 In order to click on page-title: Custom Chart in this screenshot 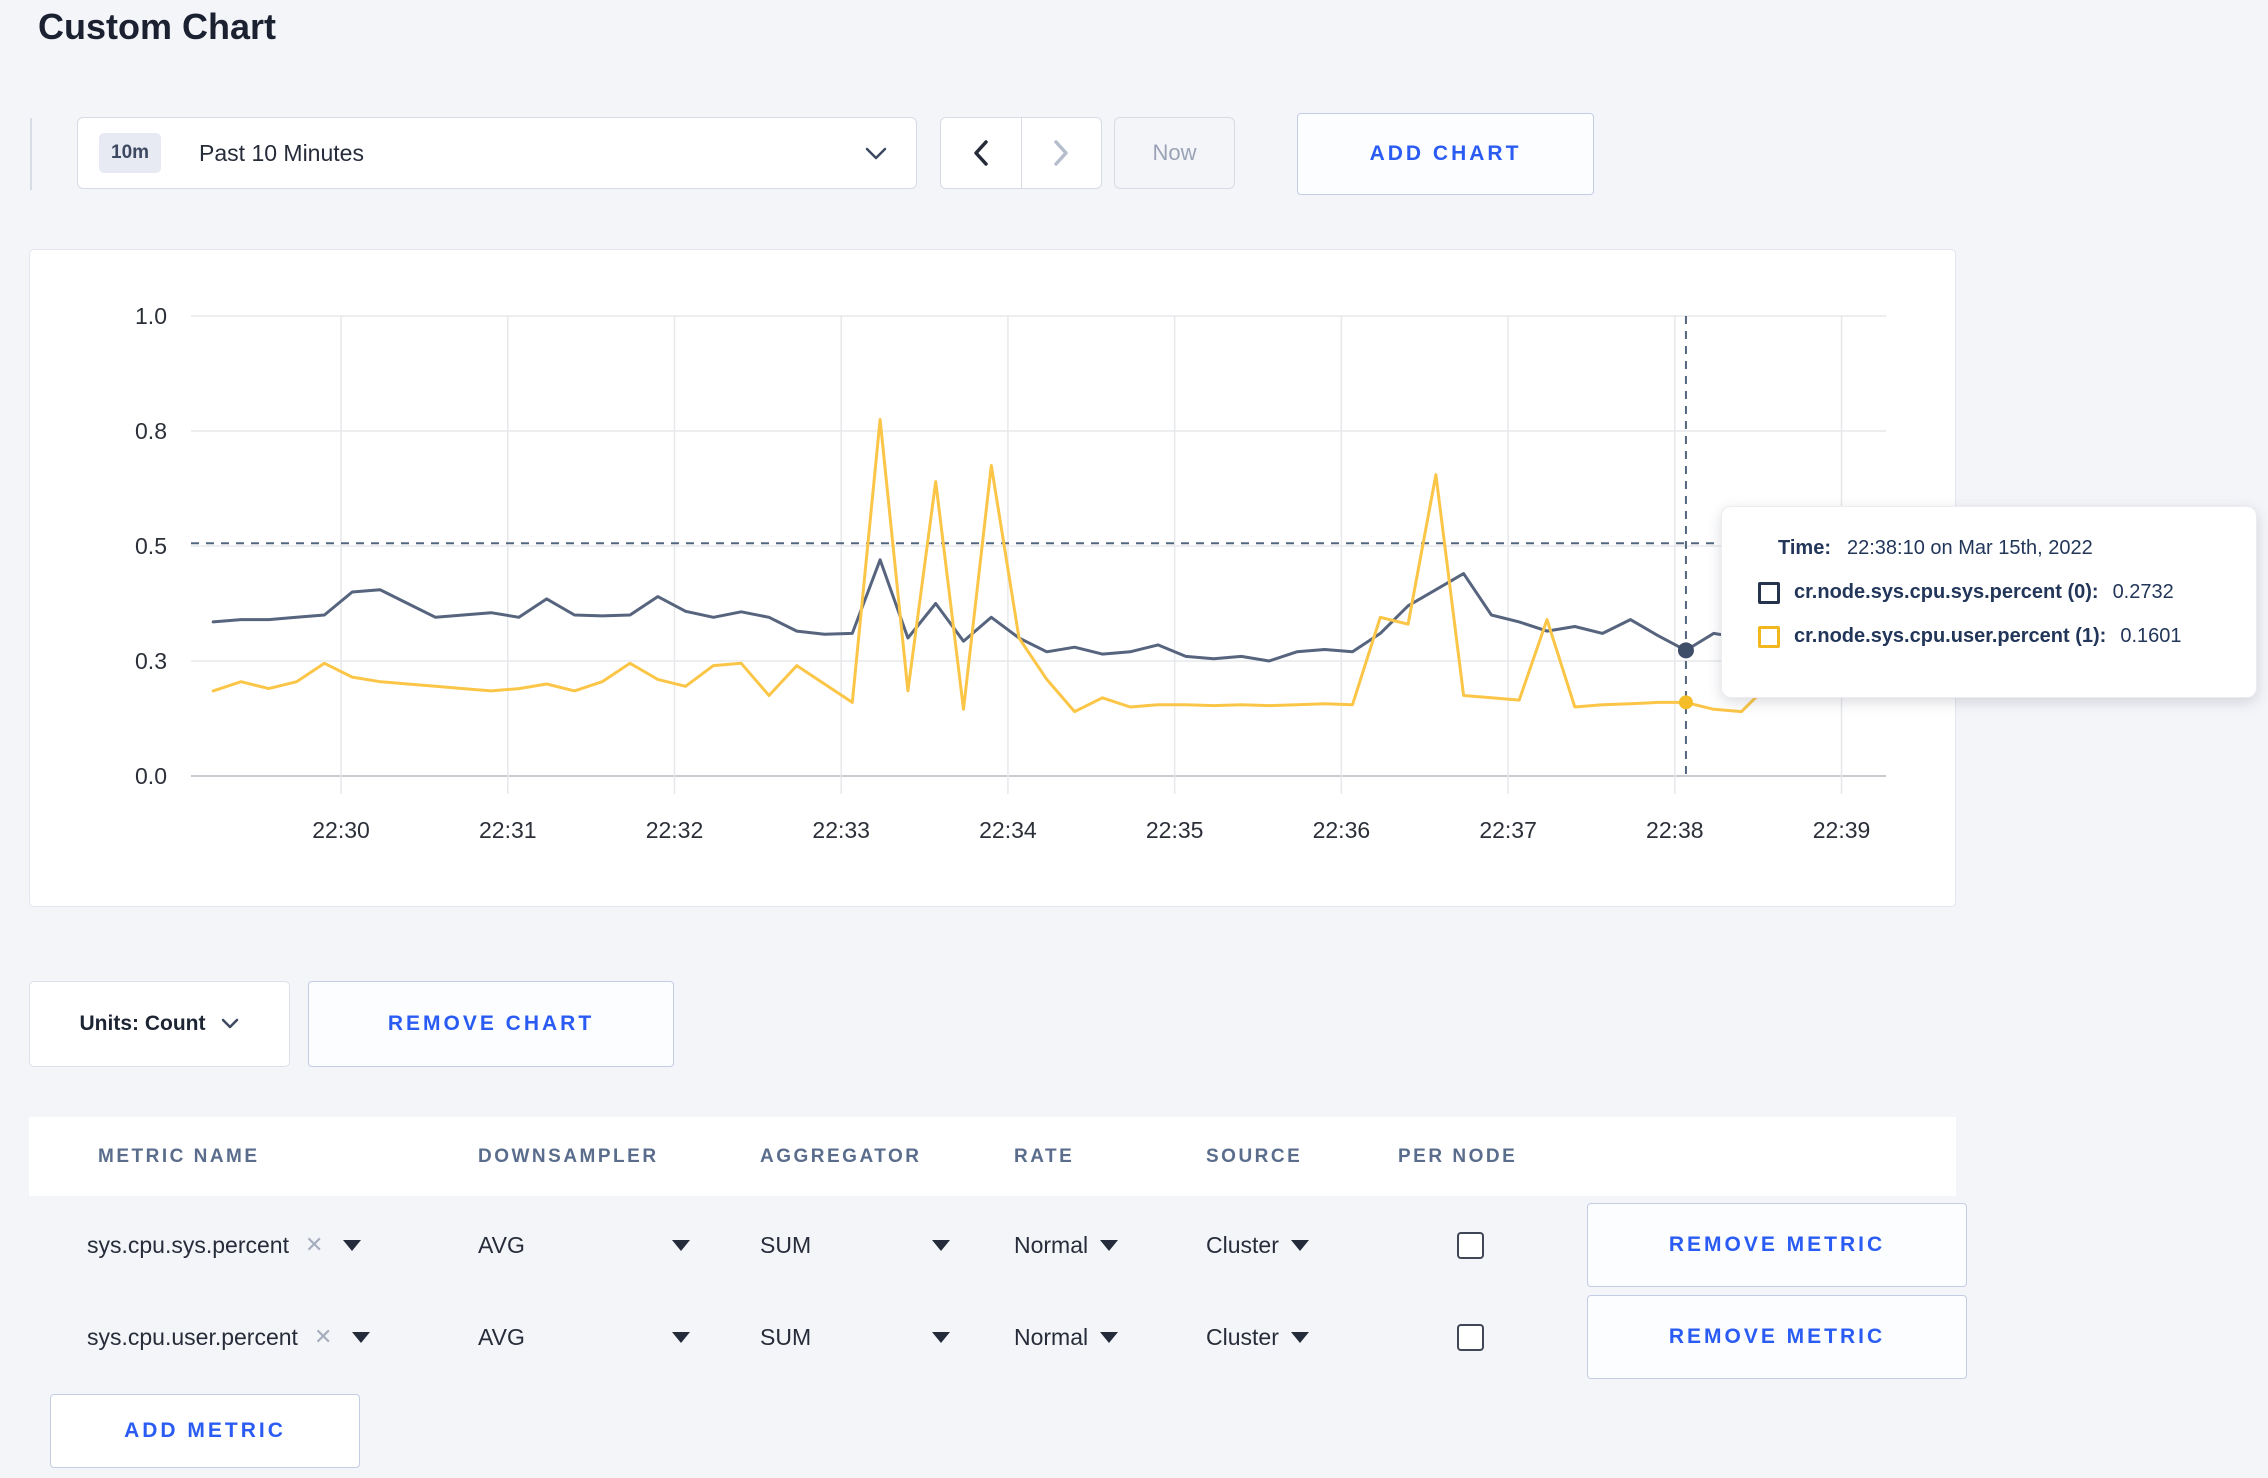, I will do `click(157, 26)`.